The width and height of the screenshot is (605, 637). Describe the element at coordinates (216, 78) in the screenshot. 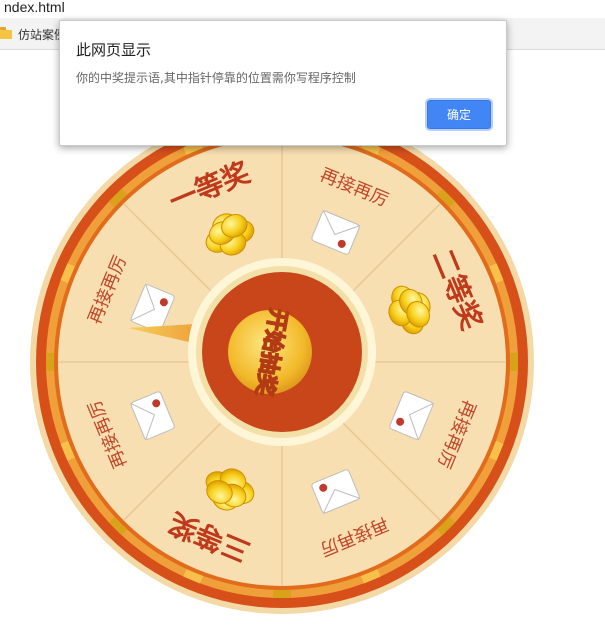

I see `dialog-message: 你的中奖提示语,其中指针停靠的位置需你写程序控制` at that location.